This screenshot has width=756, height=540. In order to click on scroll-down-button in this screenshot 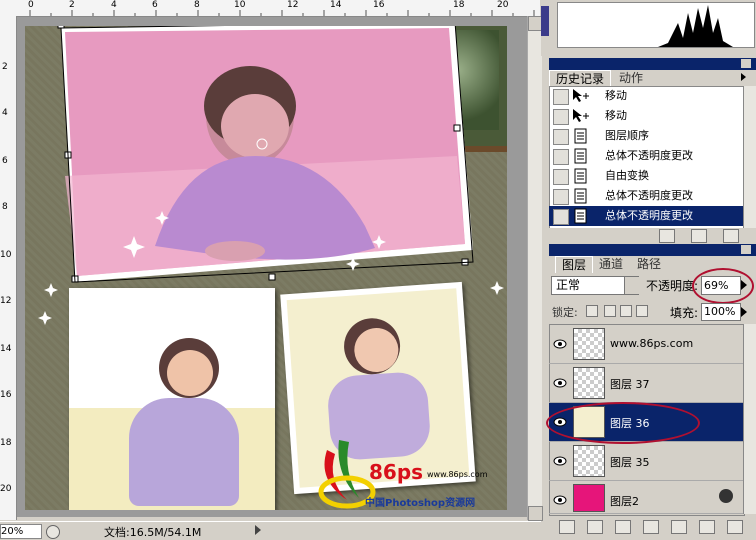, I will do `click(535, 513)`.